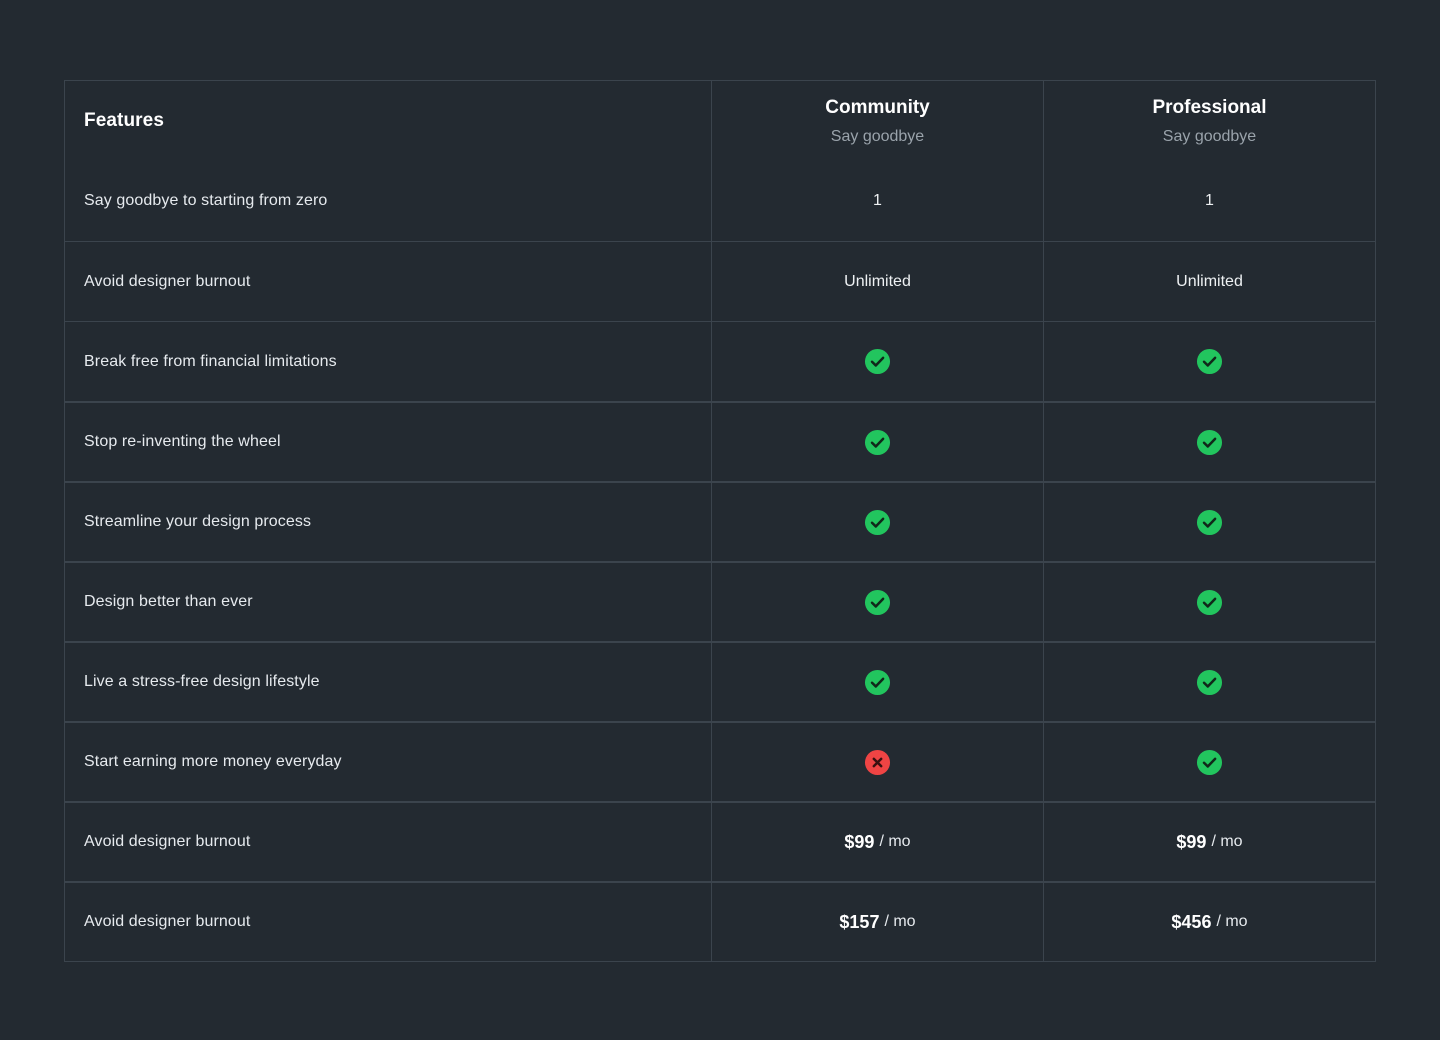 This screenshot has width=1440, height=1040. What do you see at coordinates (182, 441) in the screenshot?
I see `feature-label: Stop re-inventing the wheel` at bounding box center [182, 441].